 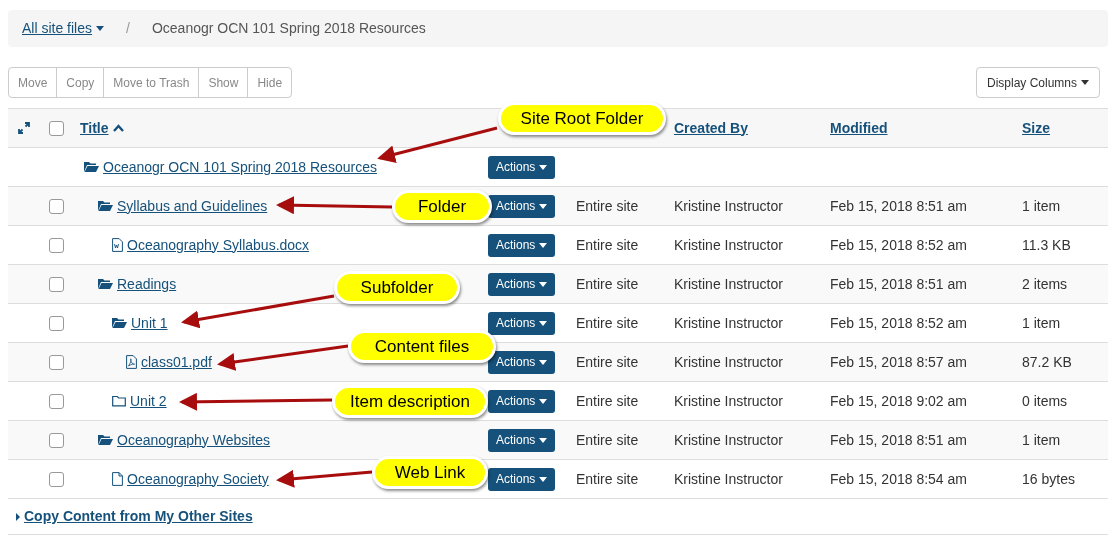 I want to click on table-cell: 0 items, so click(x=1045, y=400).